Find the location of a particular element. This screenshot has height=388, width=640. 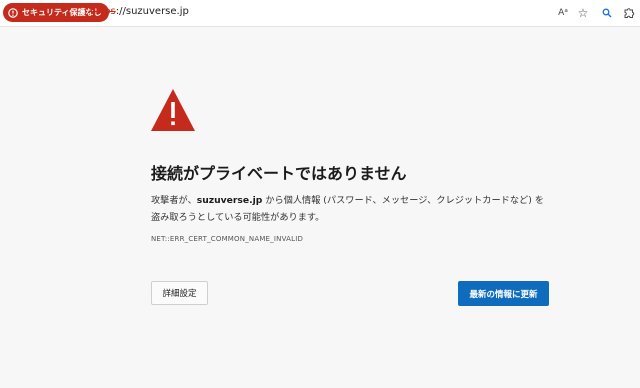

domain-name: suzuverse.jp is located at coordinates (229, 200).